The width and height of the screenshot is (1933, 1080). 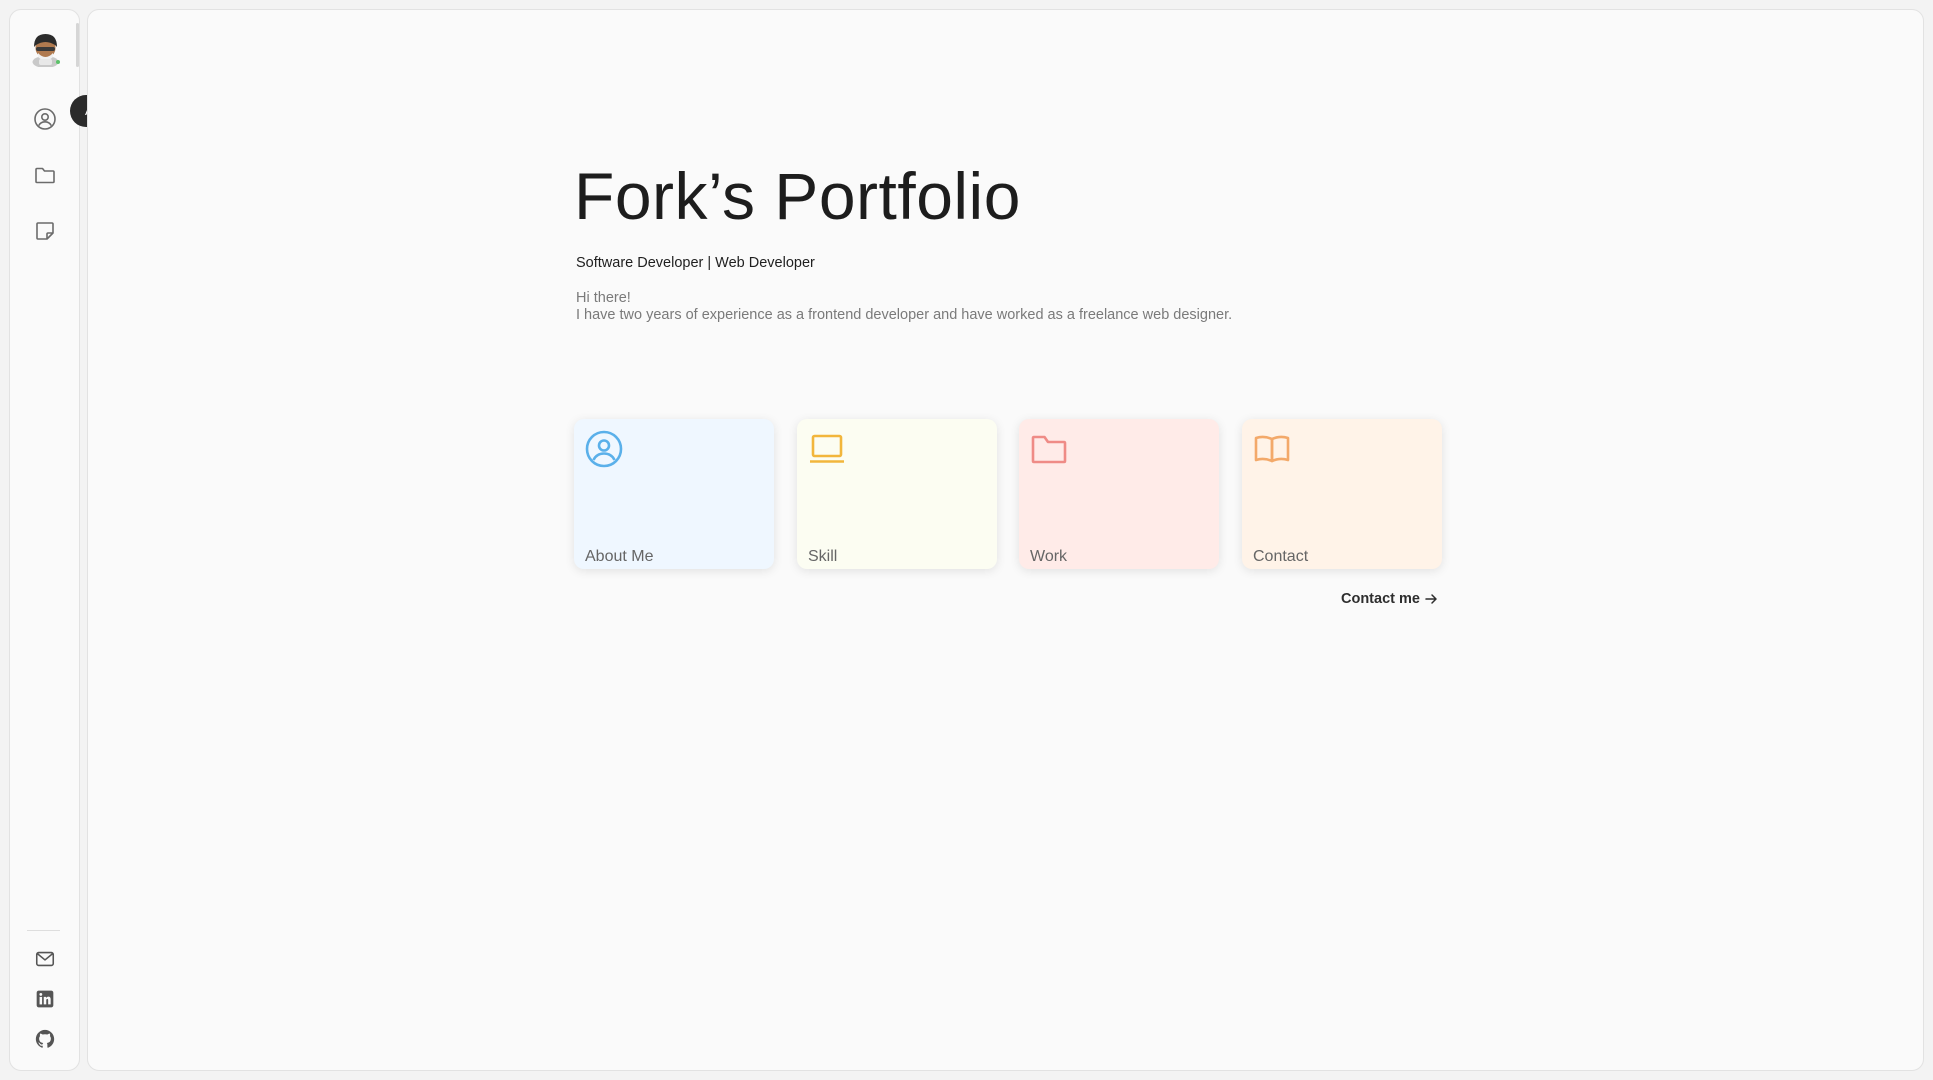 I want to click on sidebar-item-work, so click(x=45, y=175).